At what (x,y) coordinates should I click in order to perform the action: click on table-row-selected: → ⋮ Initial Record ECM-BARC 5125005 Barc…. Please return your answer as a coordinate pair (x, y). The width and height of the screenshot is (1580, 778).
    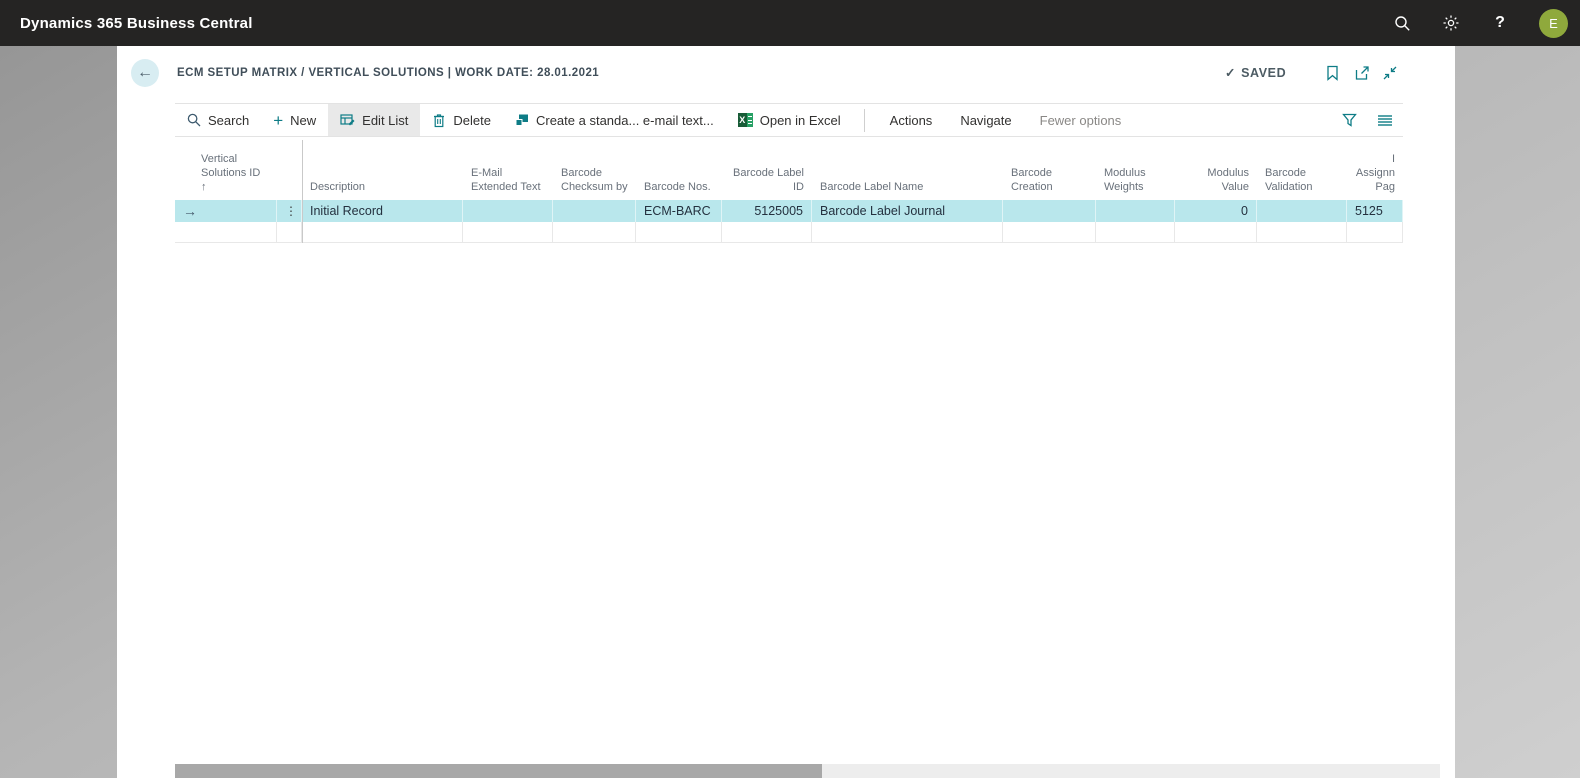
    Looking at the image, I should click on (789, 211).